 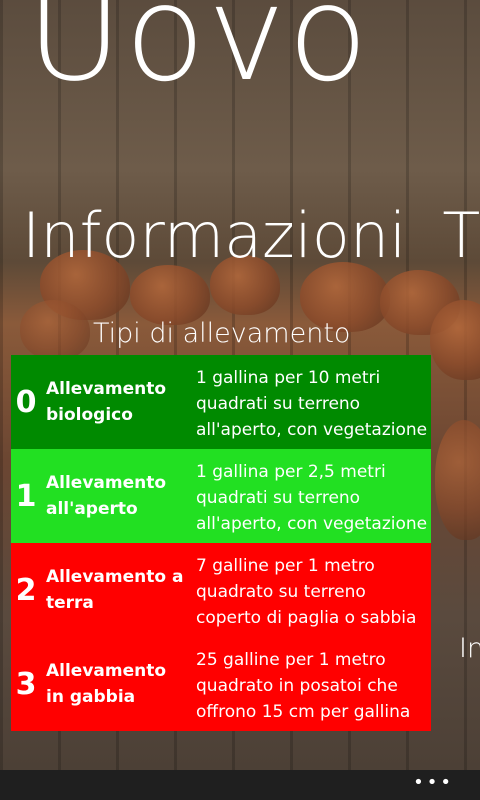 I want to click on app-title: Uovo, so click(x=198, y=55).